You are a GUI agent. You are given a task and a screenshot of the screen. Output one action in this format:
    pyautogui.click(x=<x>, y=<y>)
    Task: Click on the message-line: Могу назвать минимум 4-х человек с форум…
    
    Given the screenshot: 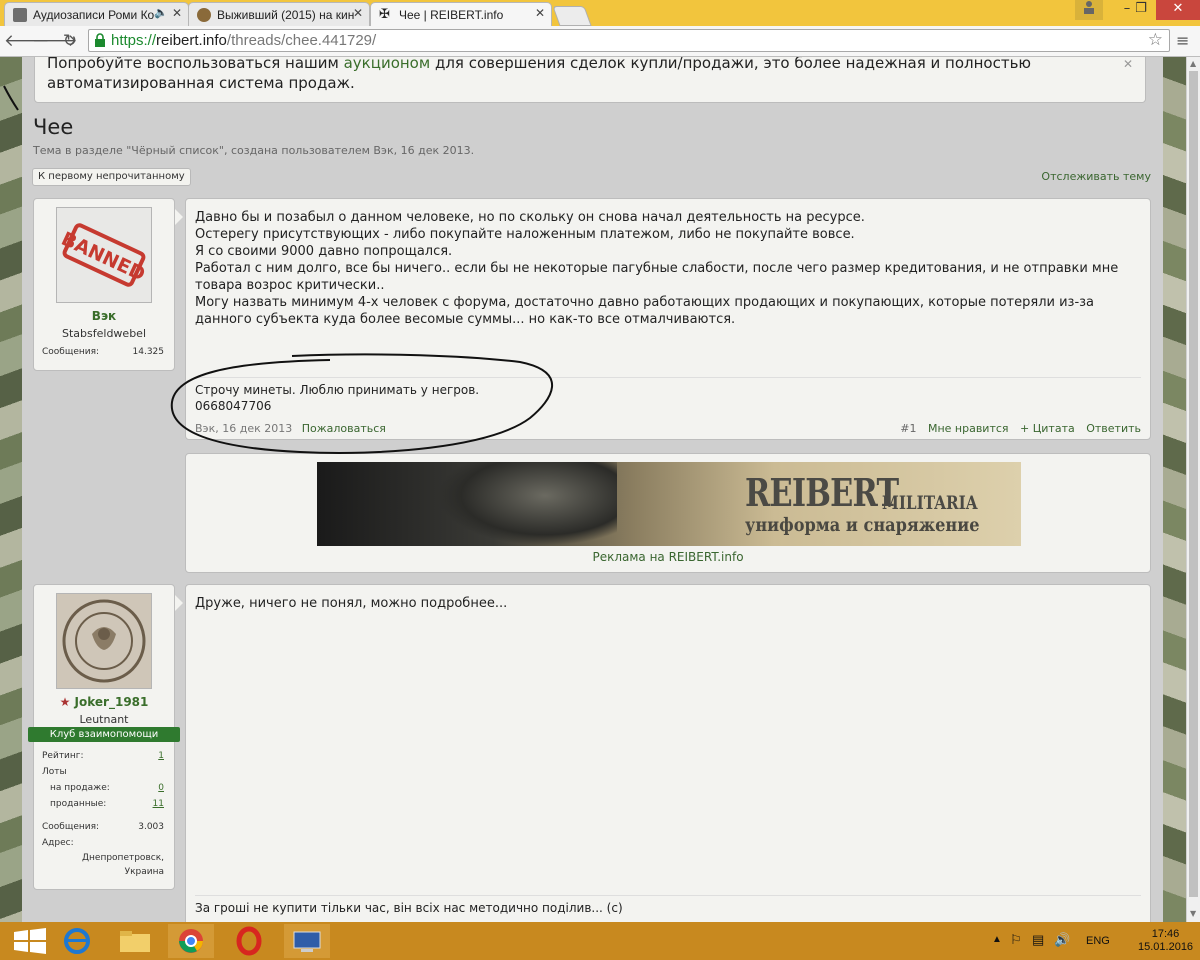 What is the action you would take?
    pyautogui.click(x=645, y=311)
    